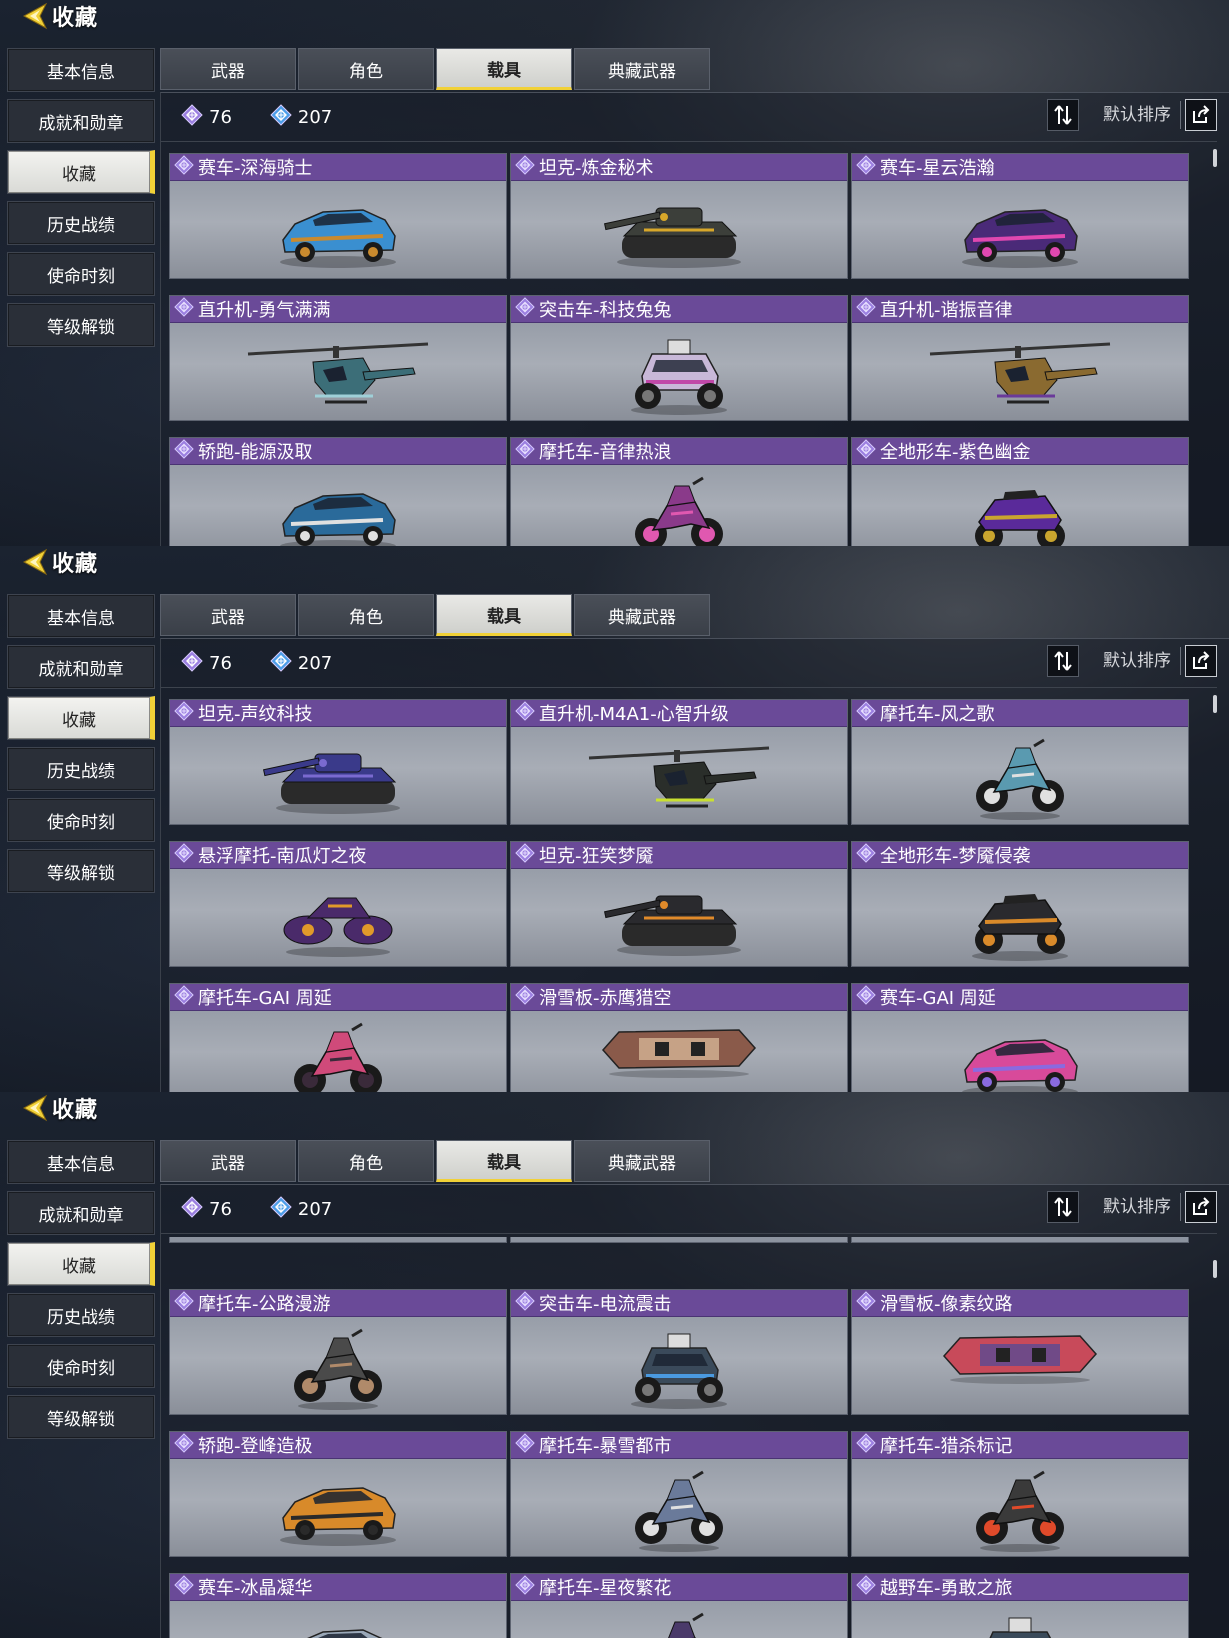 The image size is (1229, 1638). I want to click on vehicle-name: 赛车-深海骑士, so click(255, 168).